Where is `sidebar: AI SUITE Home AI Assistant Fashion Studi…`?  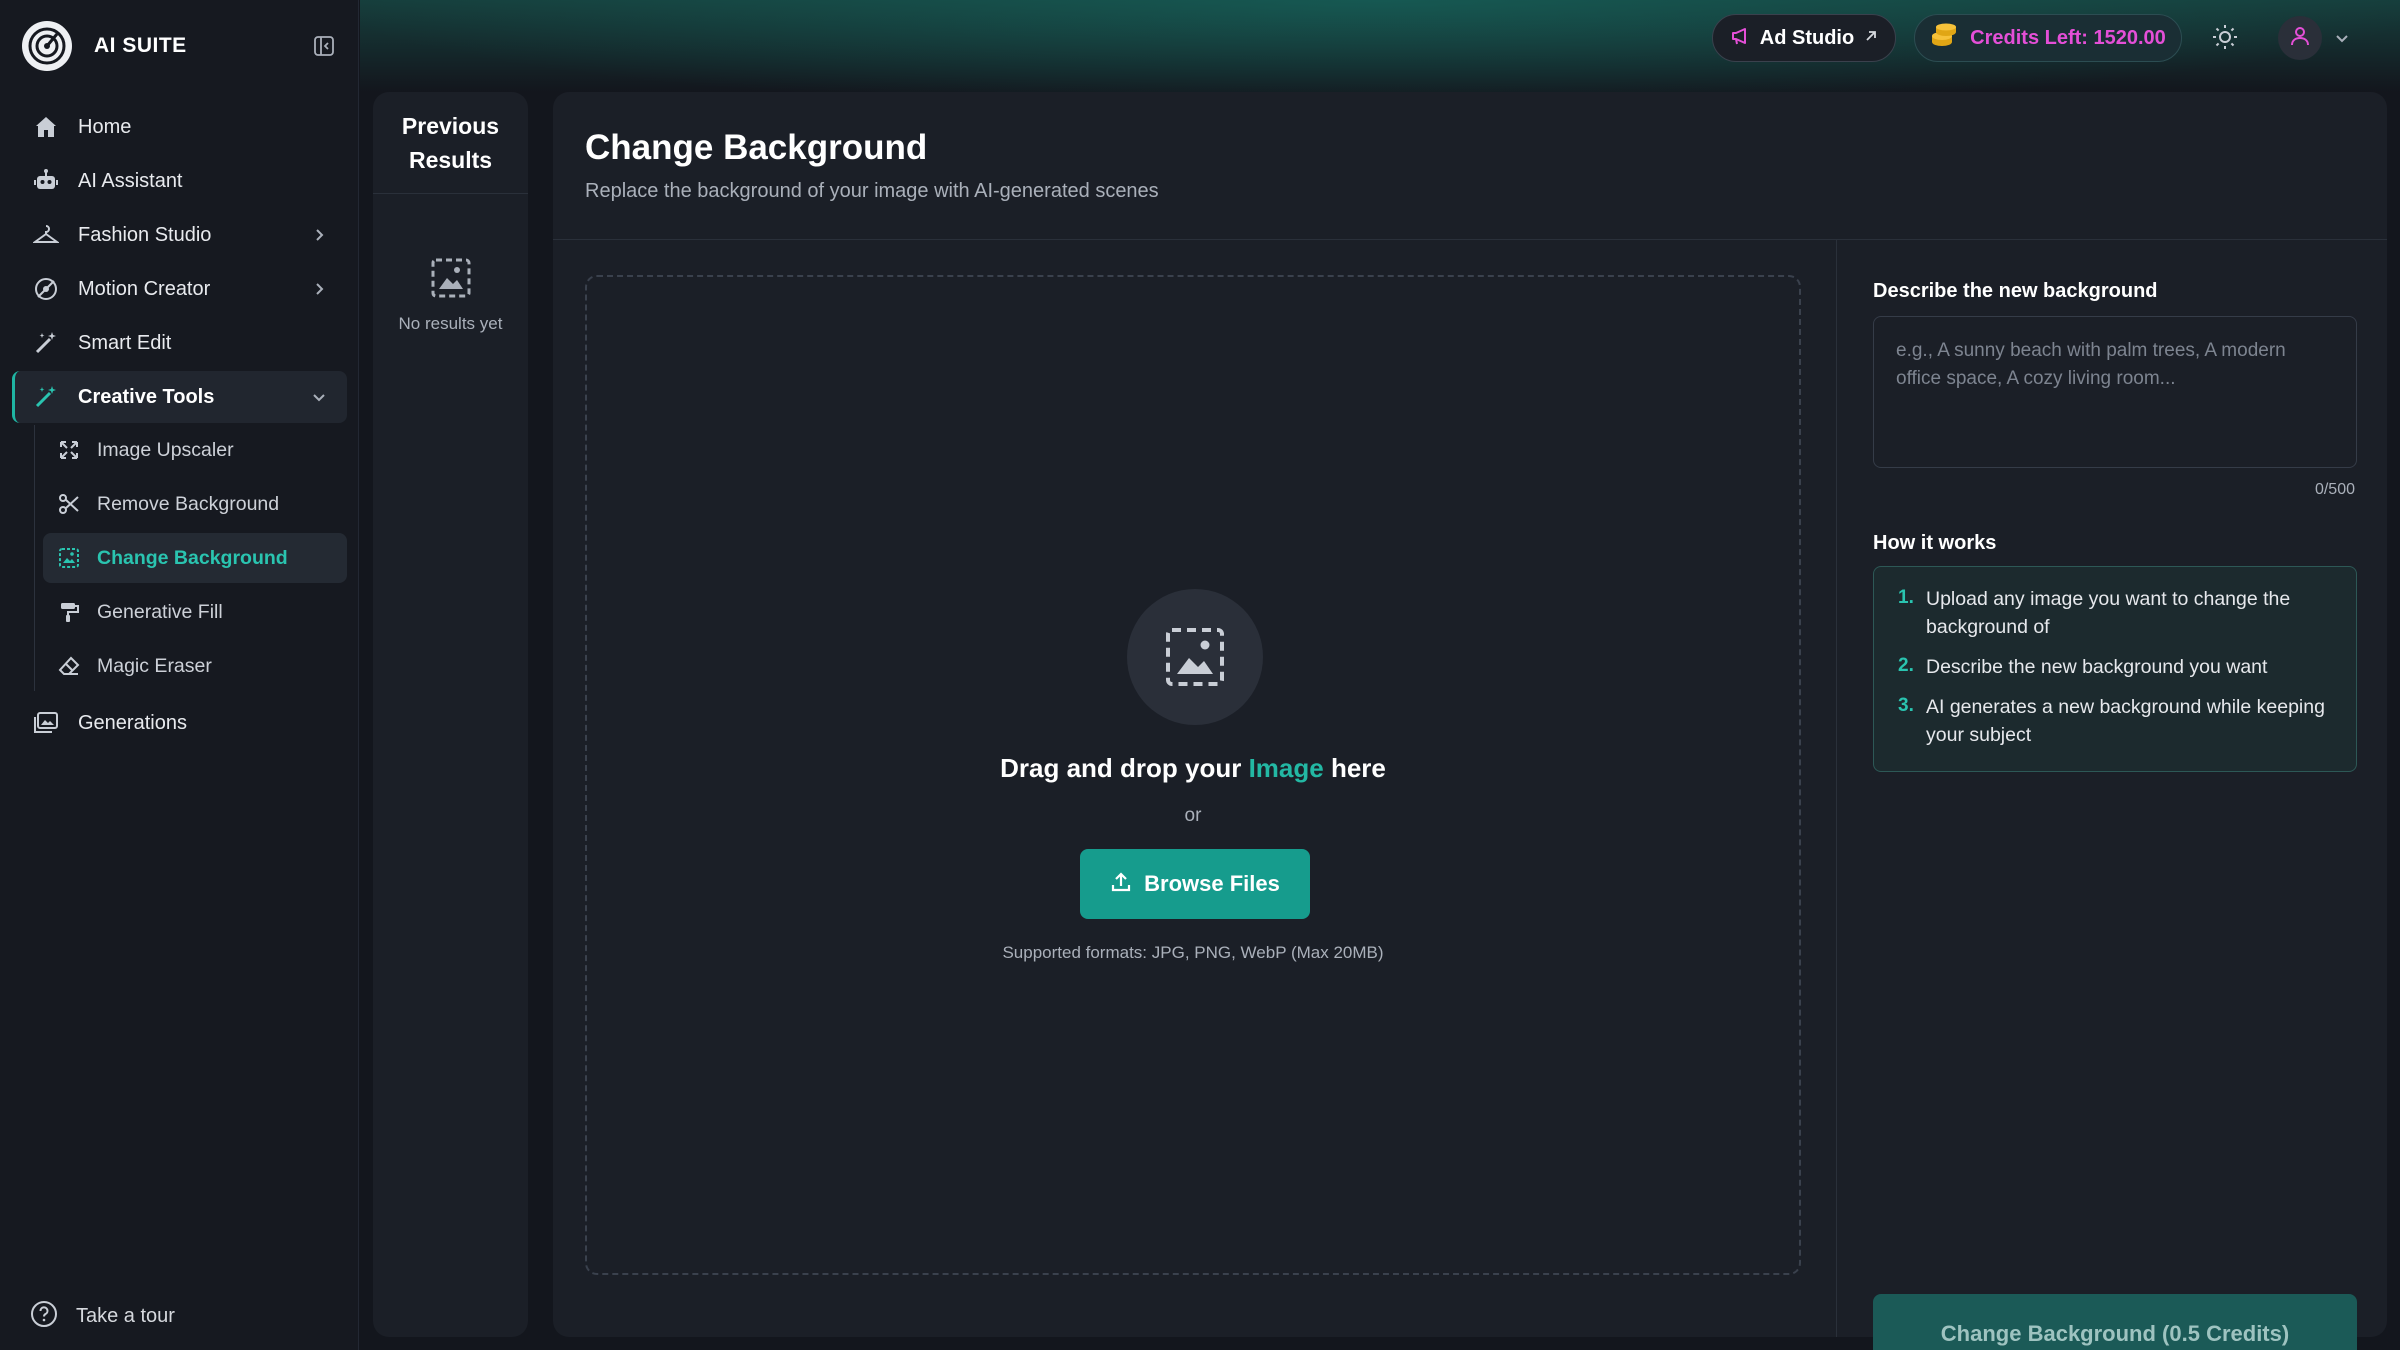
sidebar: AI SUITE Home AI Assistant Fashion Studi… is located at coordinates (179, 675).